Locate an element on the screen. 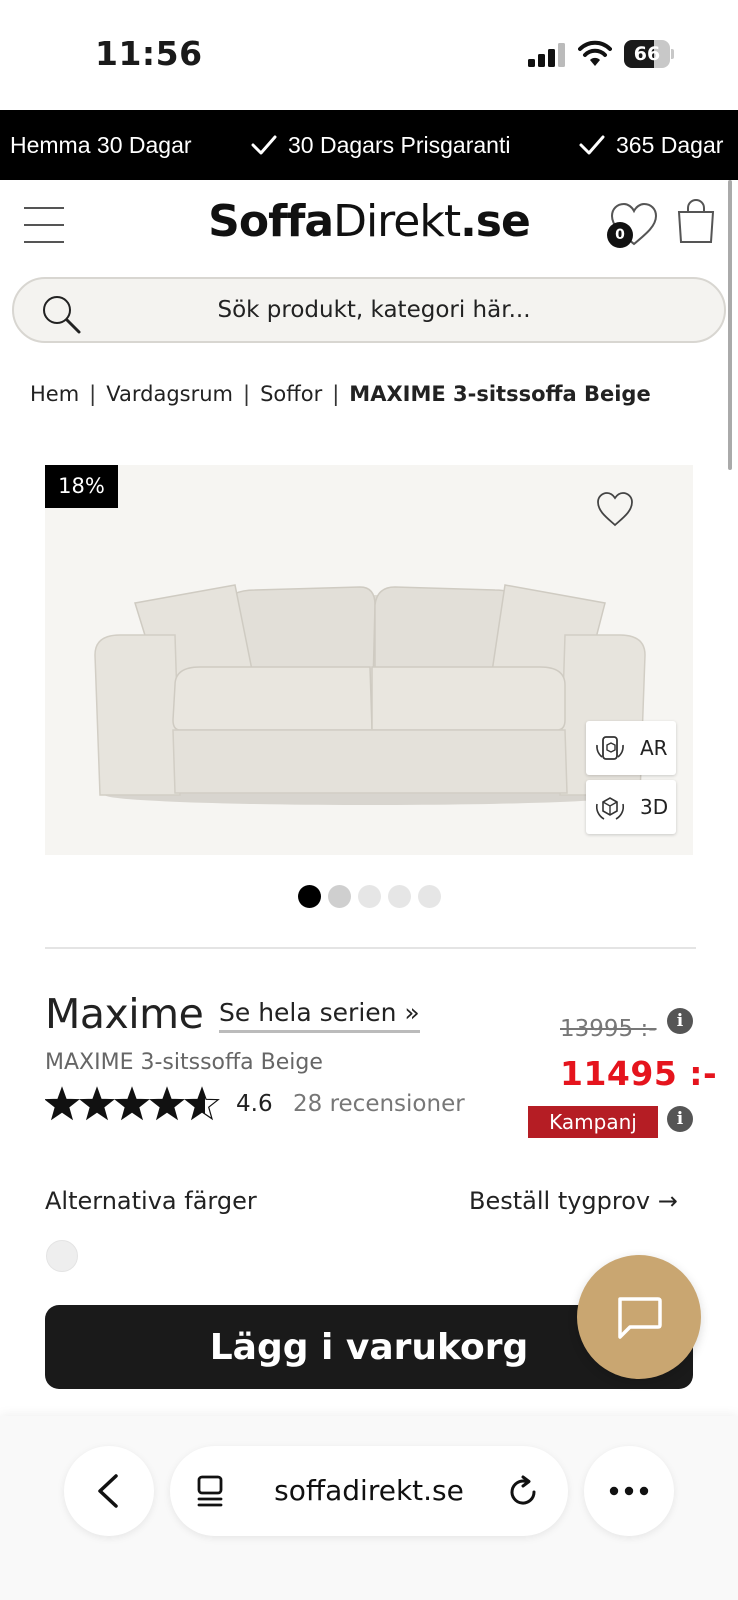 The height and width of the screenshot is (1600, 738). order-fabric-sample-link: Beställ tygprov → is located at coordinates (573, 1201).